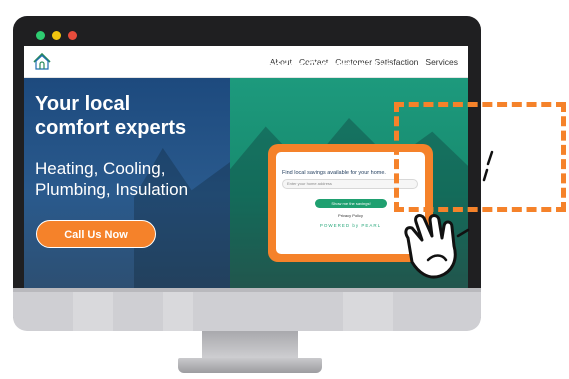 This screenshot has height=379, width=569. I want to click on monitor-neck, so click(250, 346).